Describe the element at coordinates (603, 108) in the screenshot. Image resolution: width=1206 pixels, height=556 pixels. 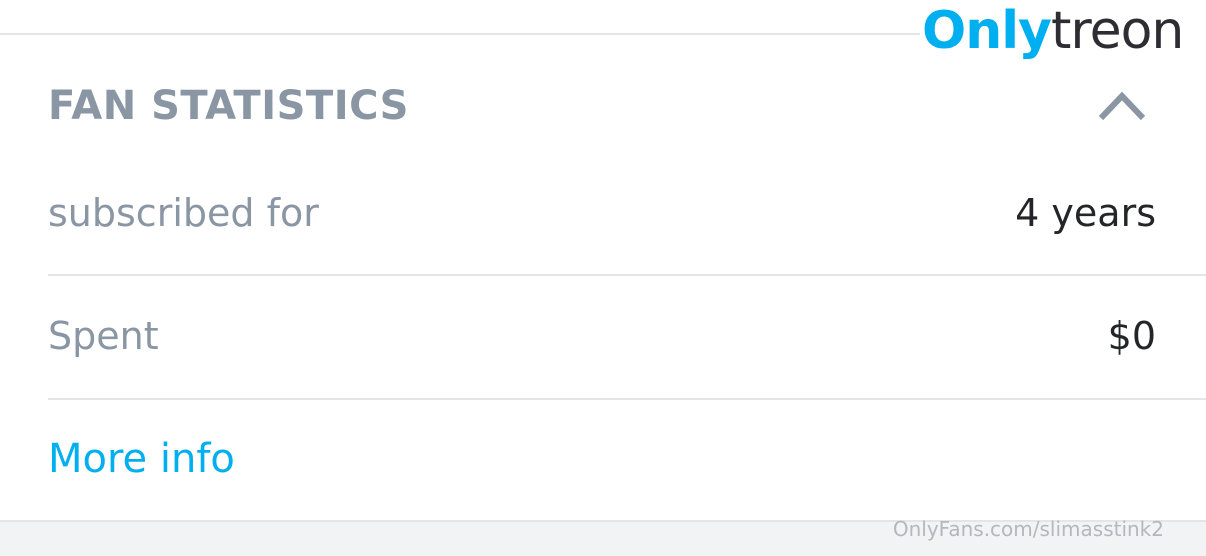
I see `fan-statistics-header: FAN STATISTICS` at that location.